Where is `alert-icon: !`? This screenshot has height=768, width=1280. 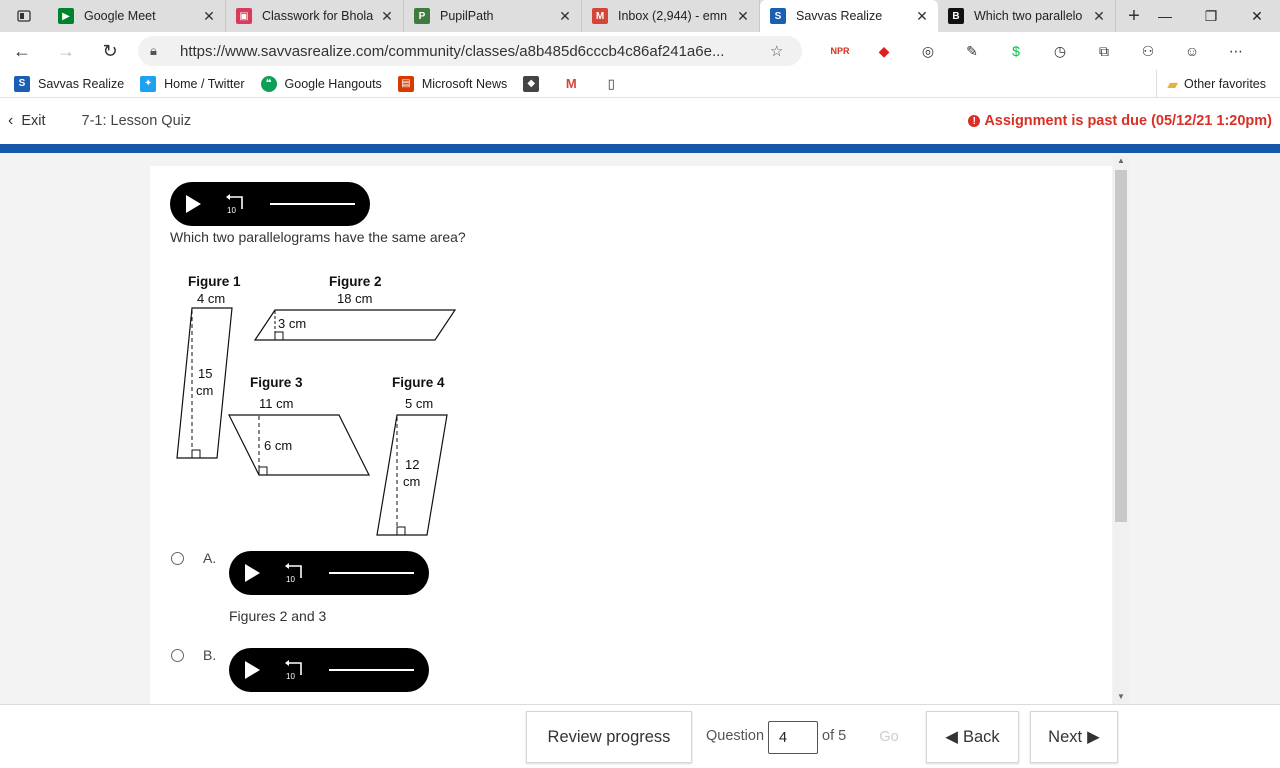 alert-icon: ! is located at coordinates (974, 121).